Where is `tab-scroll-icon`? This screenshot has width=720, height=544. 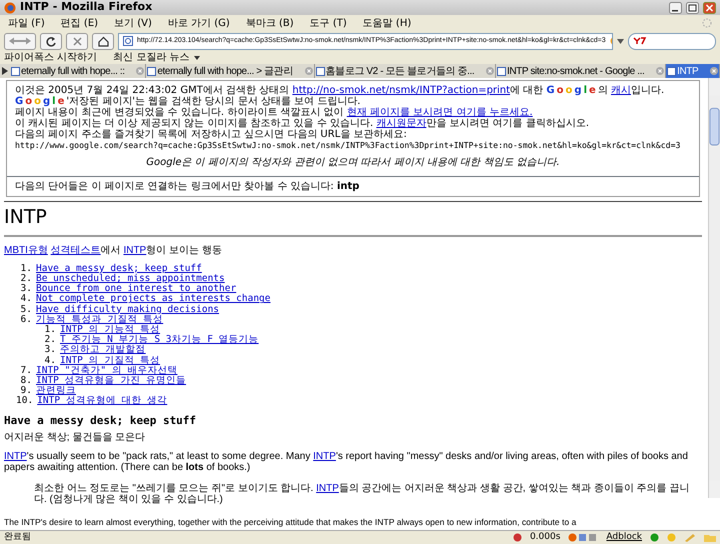
tab-scroll-icon is located at coordinates (5, 71).